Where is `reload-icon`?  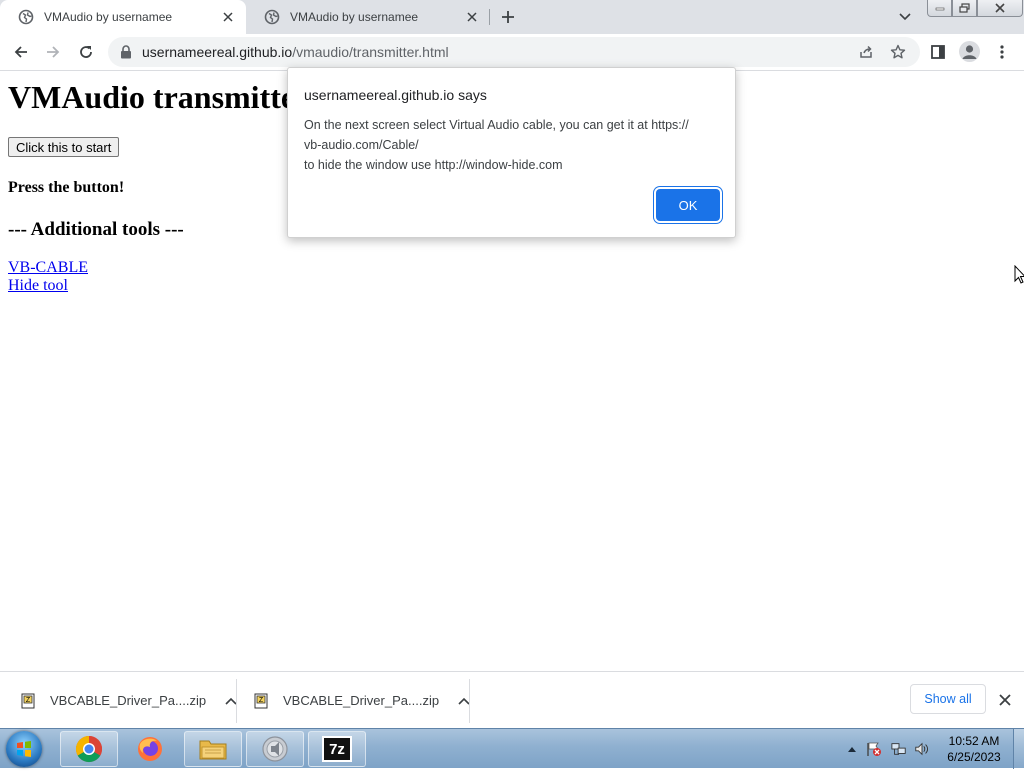 reload-icon is located at coordinates (86, 52).